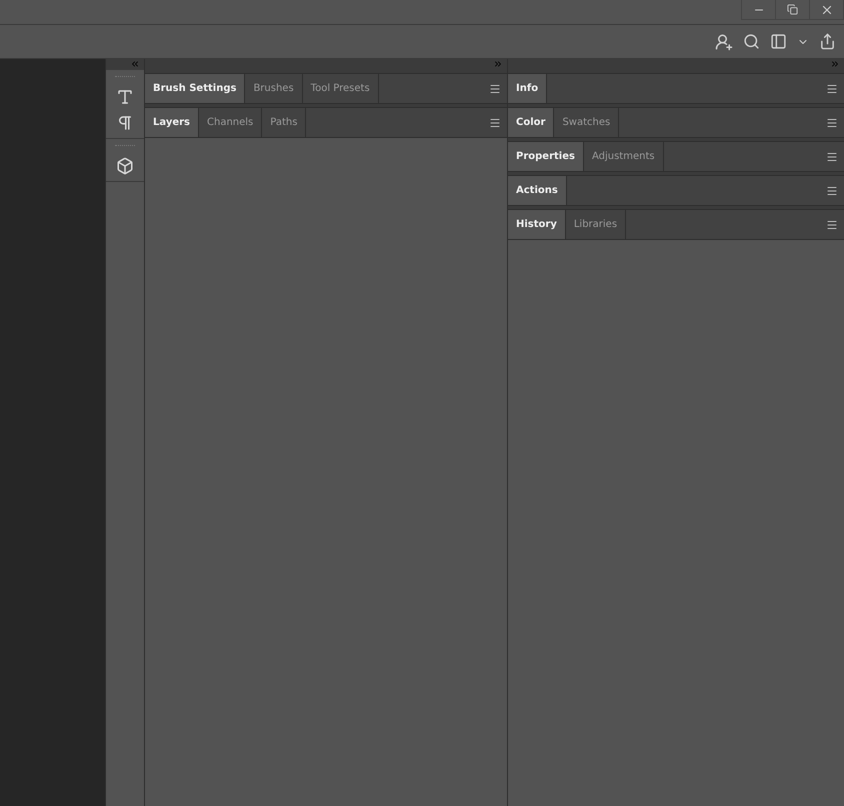 This screenshot has height=806, width=844. I want to click on cube-icon, so click(125, 166).